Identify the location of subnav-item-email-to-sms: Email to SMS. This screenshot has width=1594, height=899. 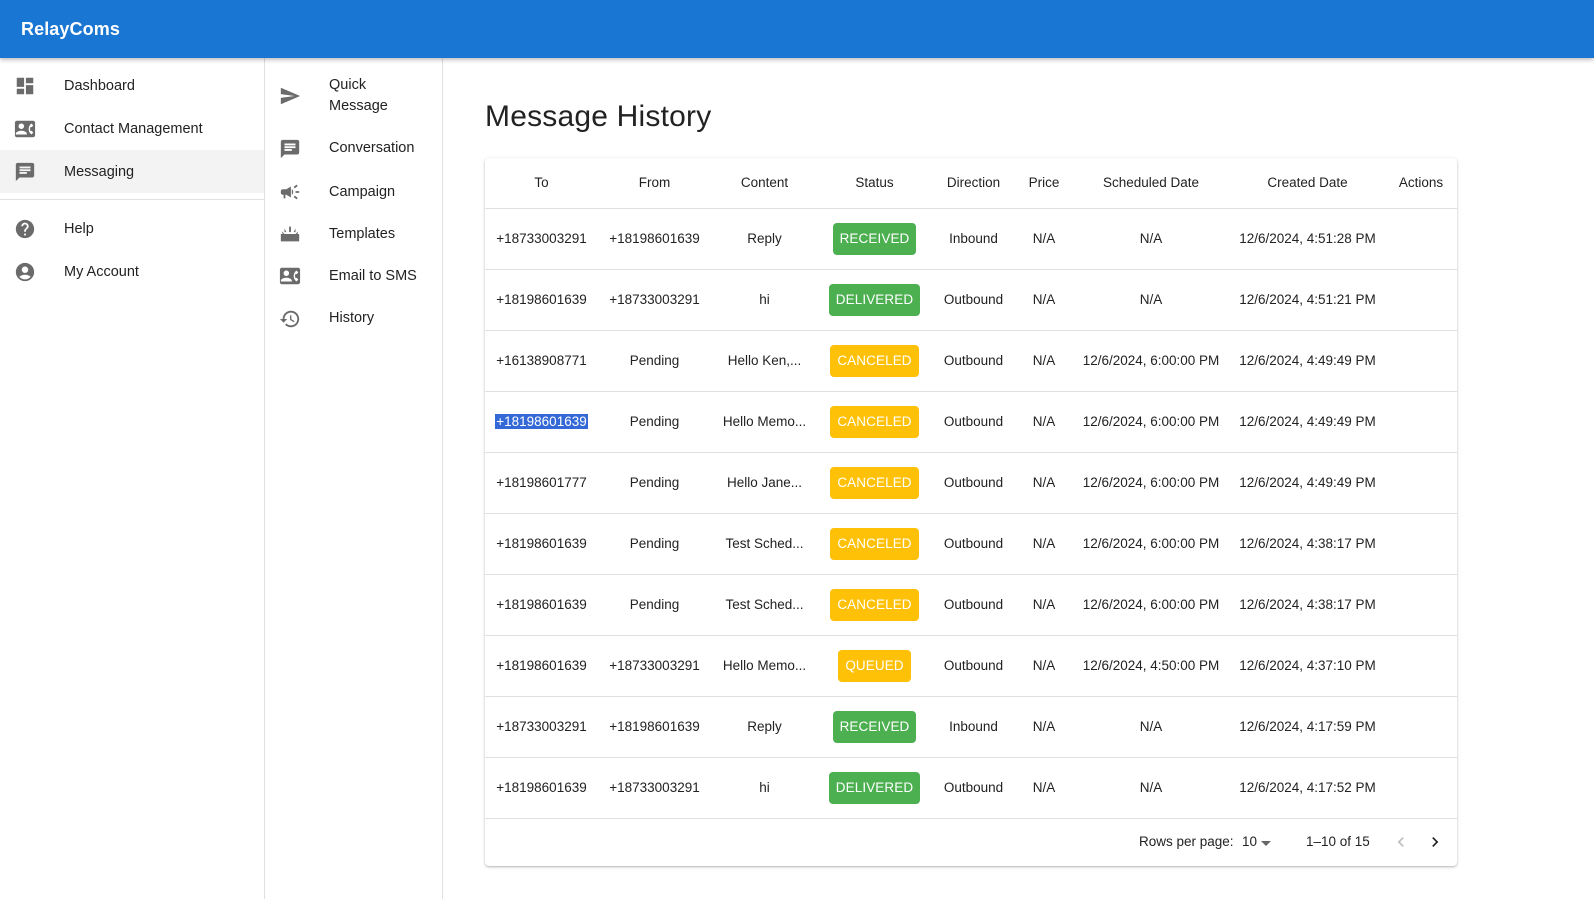
(353, 276).